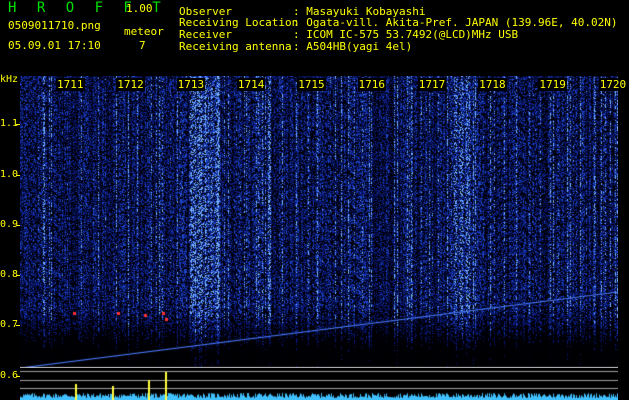 This screenshot has height=400, width=629. I want to click on time-label: 1714, so click(251, 84).